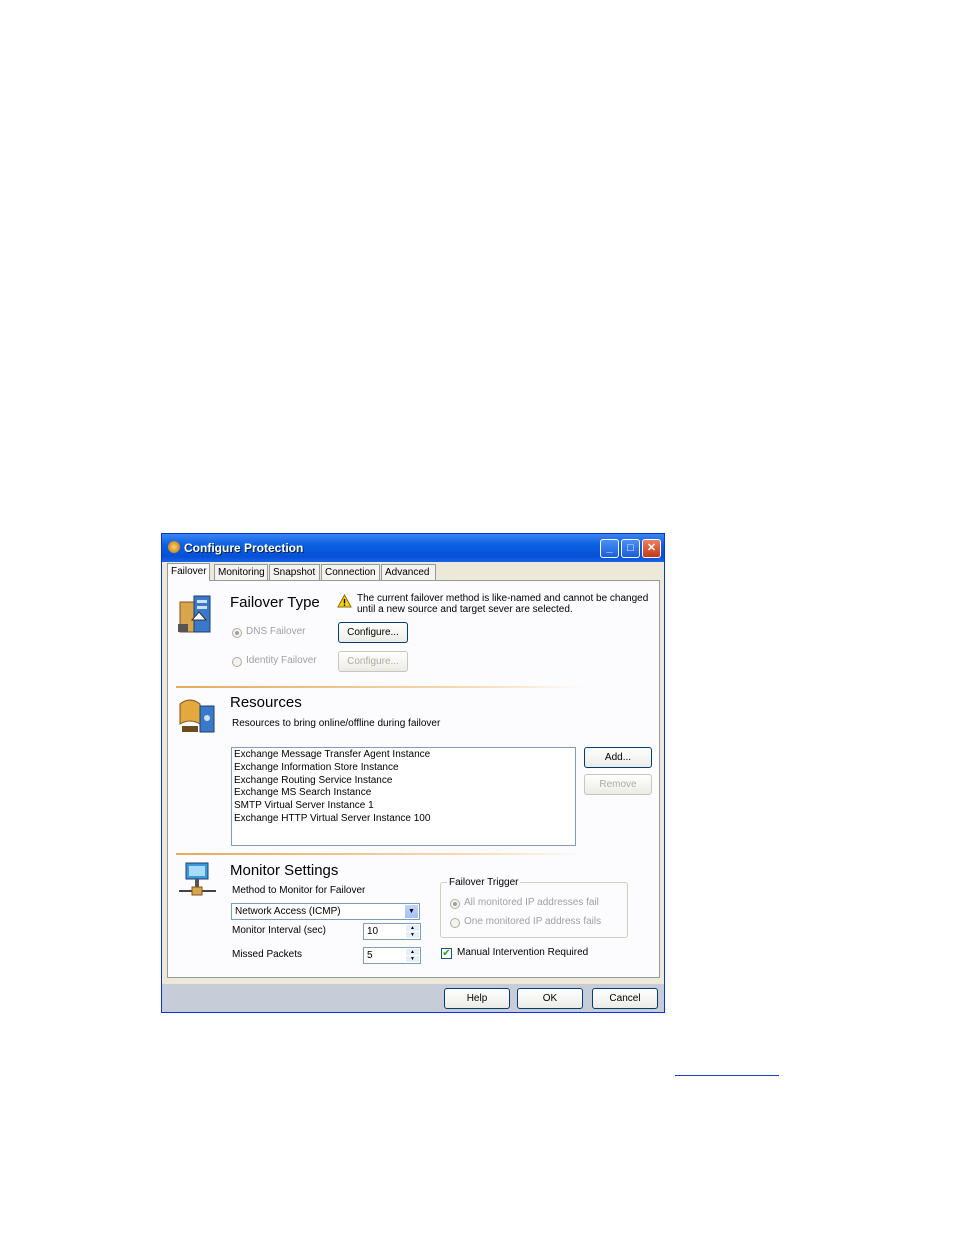  I want to click on missed-packets-label: Missed Packets, so click(267, 954).